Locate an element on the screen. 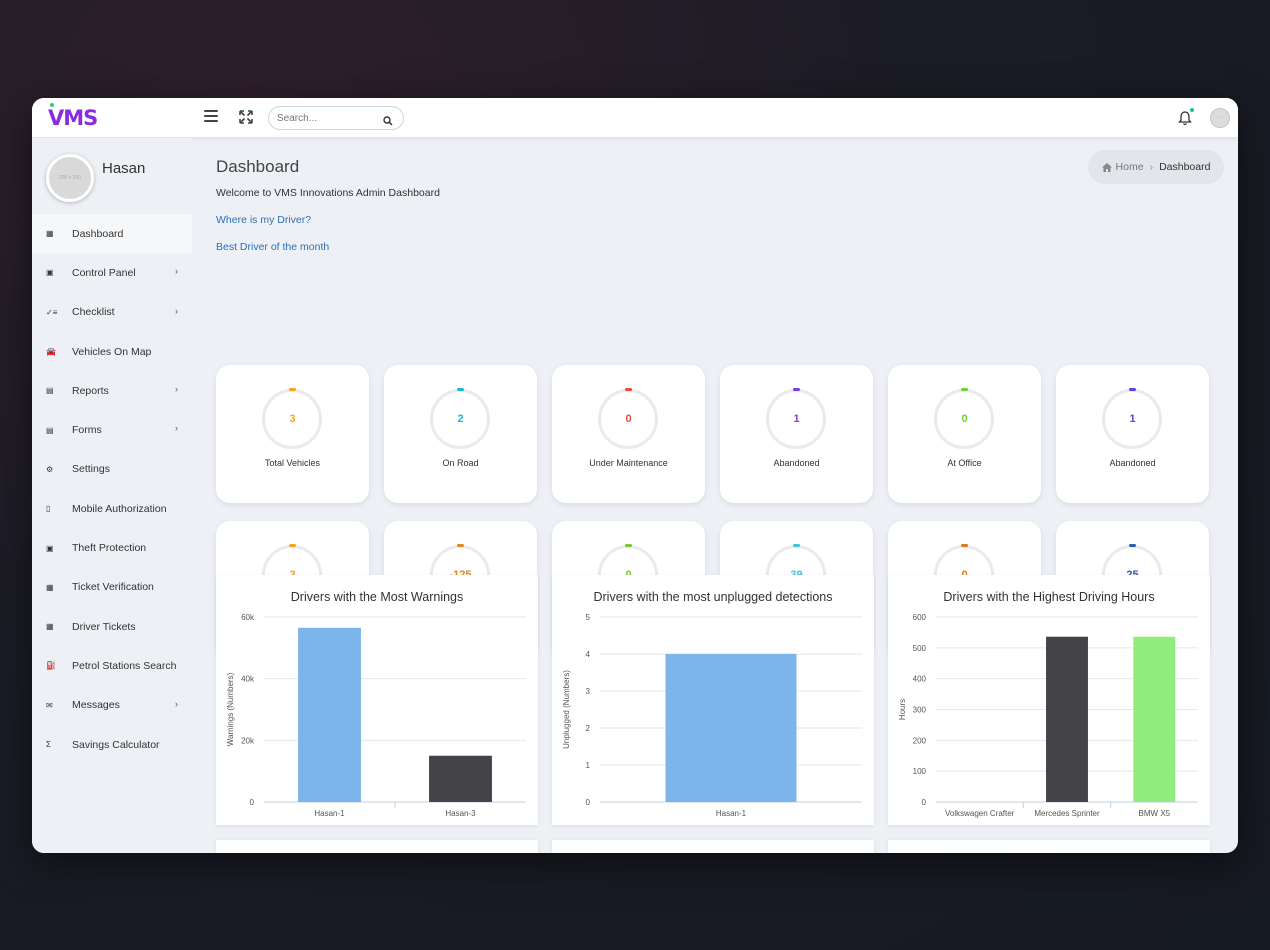 This screenshot has width=1270, height=950. y-axis-title: Warnings (Numbers) is located at coordinates (230, 709).